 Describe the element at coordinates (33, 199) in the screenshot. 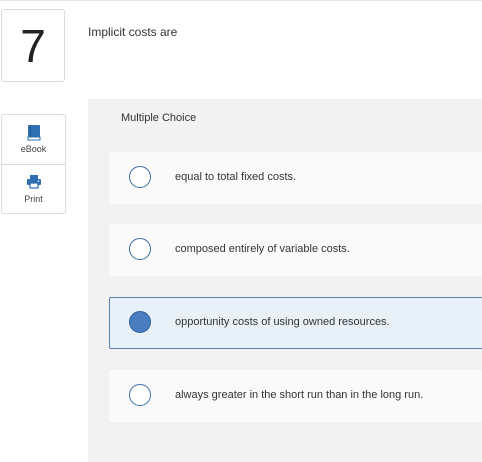

I see `print-label: Print` at that location.